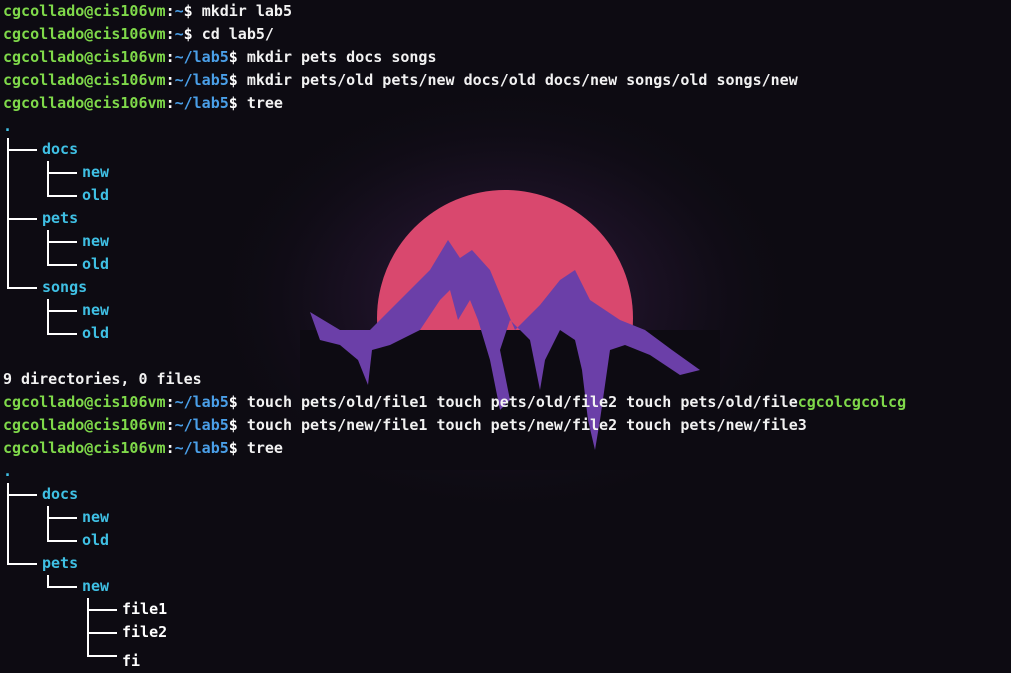 The height and width of the screenshot is (673, 1011). Describe the element at coordinates (102, 379) in the screenshot. I see `output-text: 9 directories, 0 files` at that location.